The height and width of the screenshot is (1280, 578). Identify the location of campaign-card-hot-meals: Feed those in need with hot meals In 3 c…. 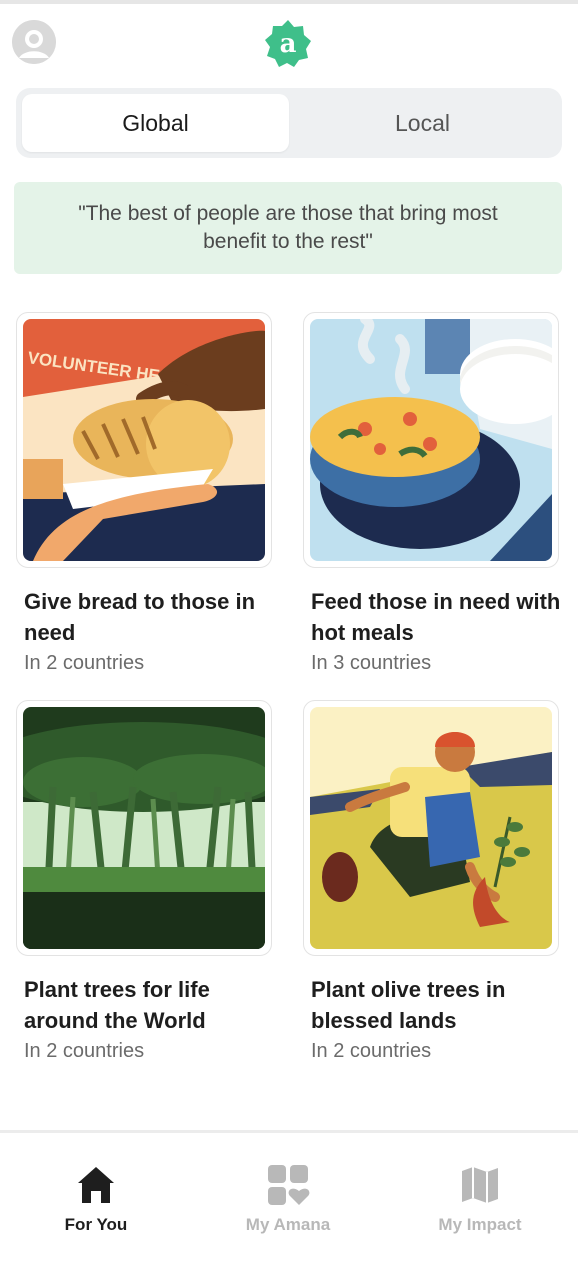
(432, 493).